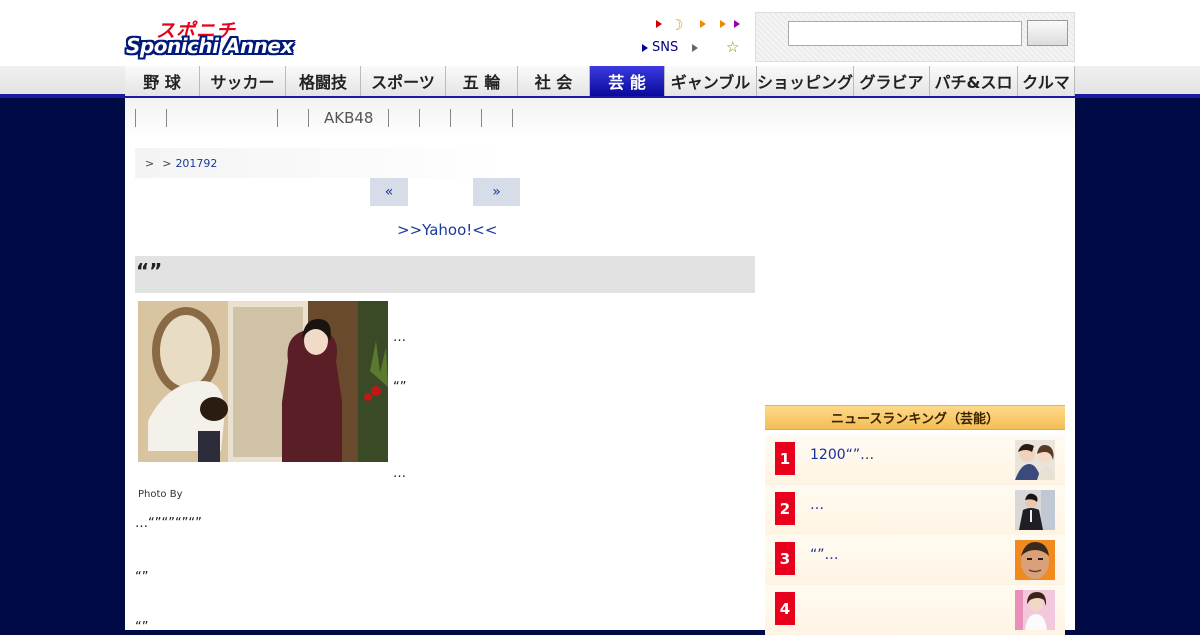 The image size is (1200, 635). What do you see at coordinates (1047, 33) in the screenshot?
I see `search-button` at bounding box center [1047, 33].